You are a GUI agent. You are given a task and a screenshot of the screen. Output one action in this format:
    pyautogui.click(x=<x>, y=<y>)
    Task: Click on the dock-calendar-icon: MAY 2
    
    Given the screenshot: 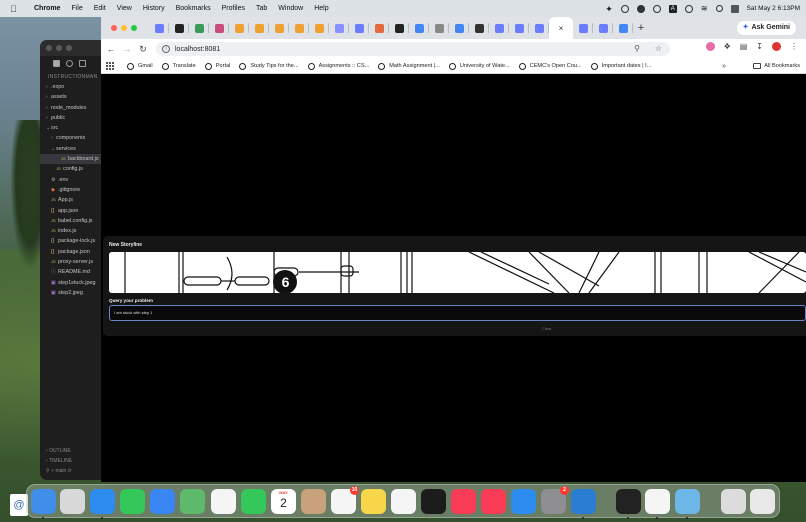 What is the action you would take?
    pyautogui.click(x=283, y=501)
    